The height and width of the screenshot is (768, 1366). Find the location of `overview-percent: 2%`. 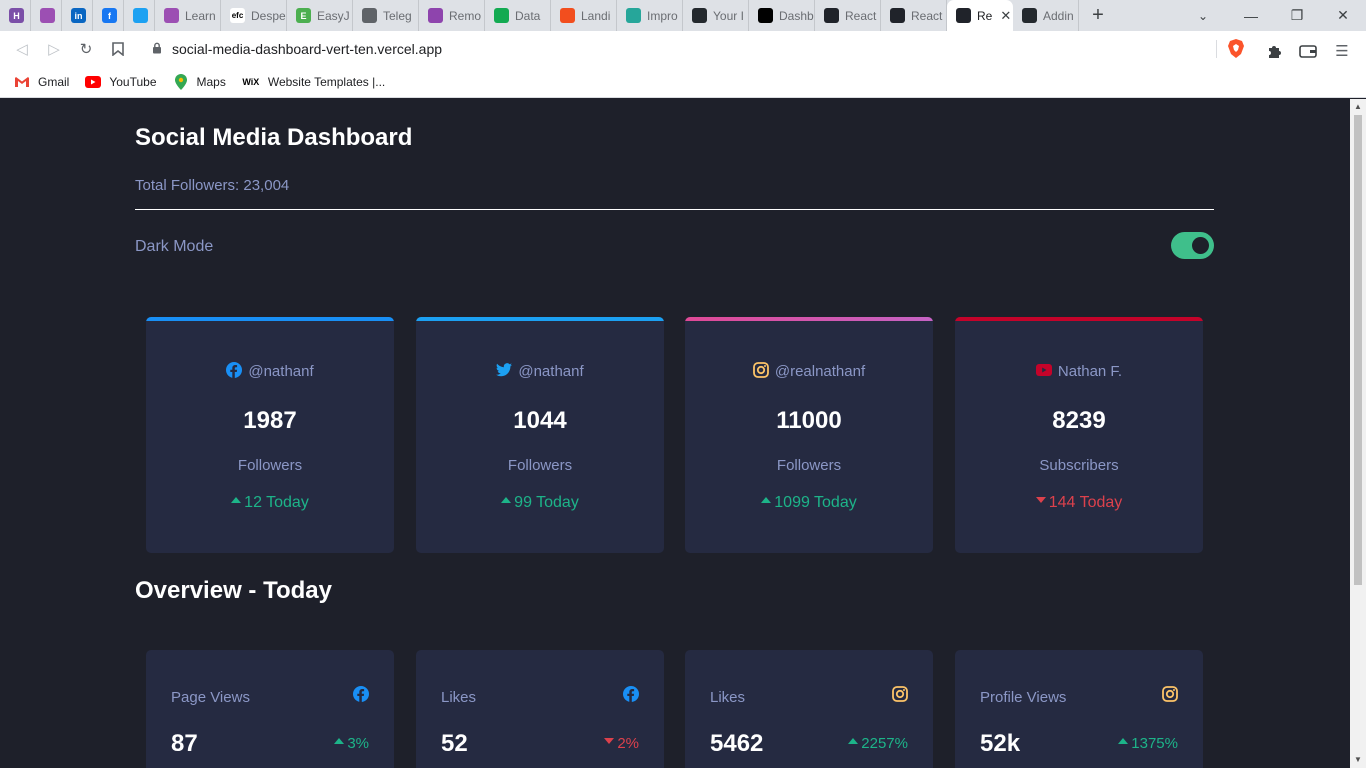

overview-percent: 2% is located at coordinates (621, 743).